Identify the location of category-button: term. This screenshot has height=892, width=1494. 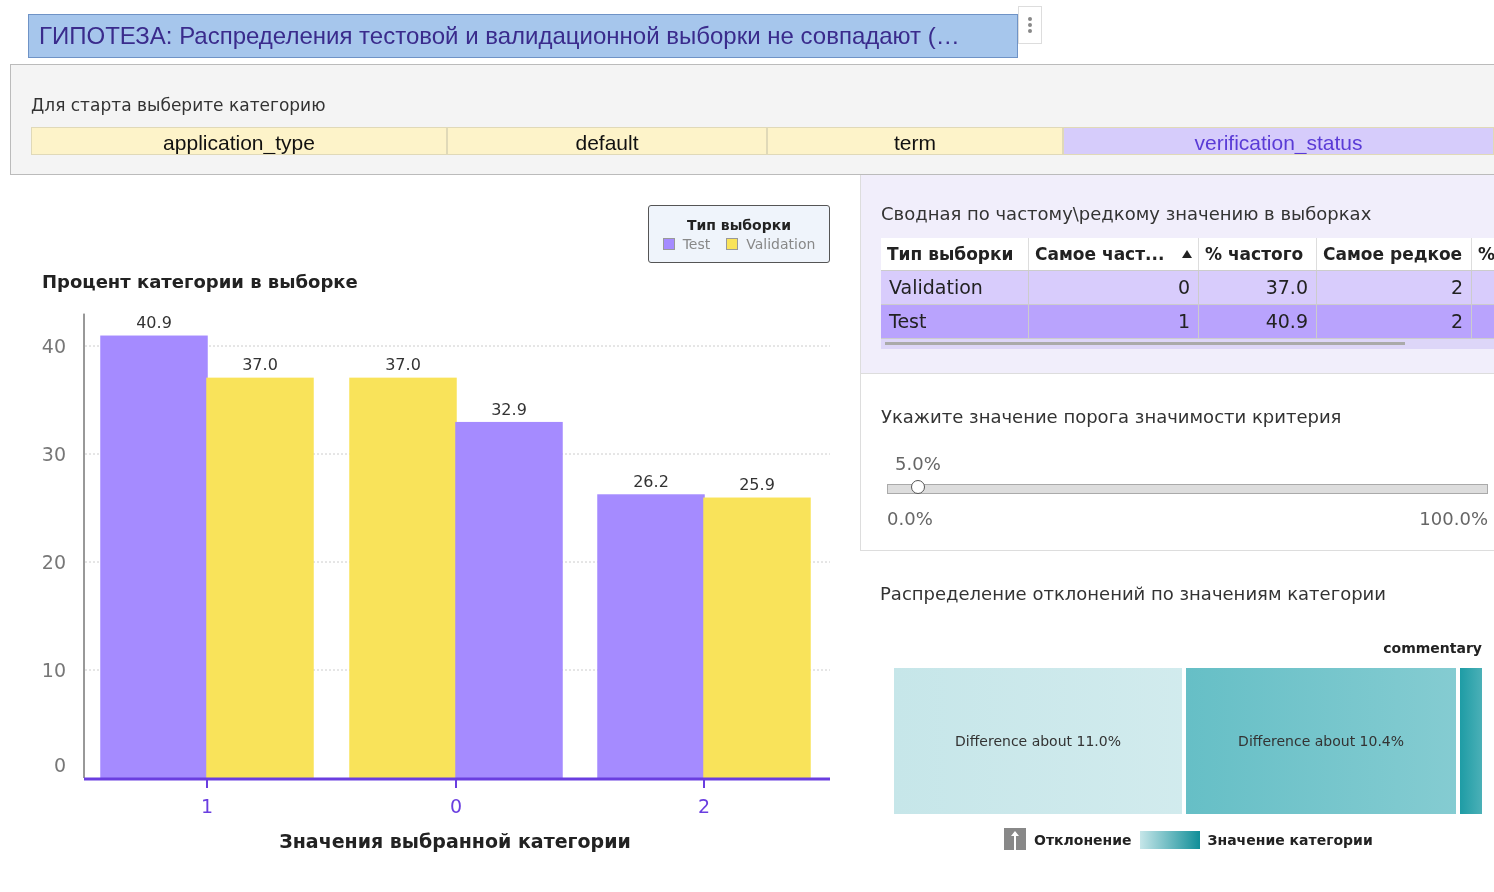
(915, 141).